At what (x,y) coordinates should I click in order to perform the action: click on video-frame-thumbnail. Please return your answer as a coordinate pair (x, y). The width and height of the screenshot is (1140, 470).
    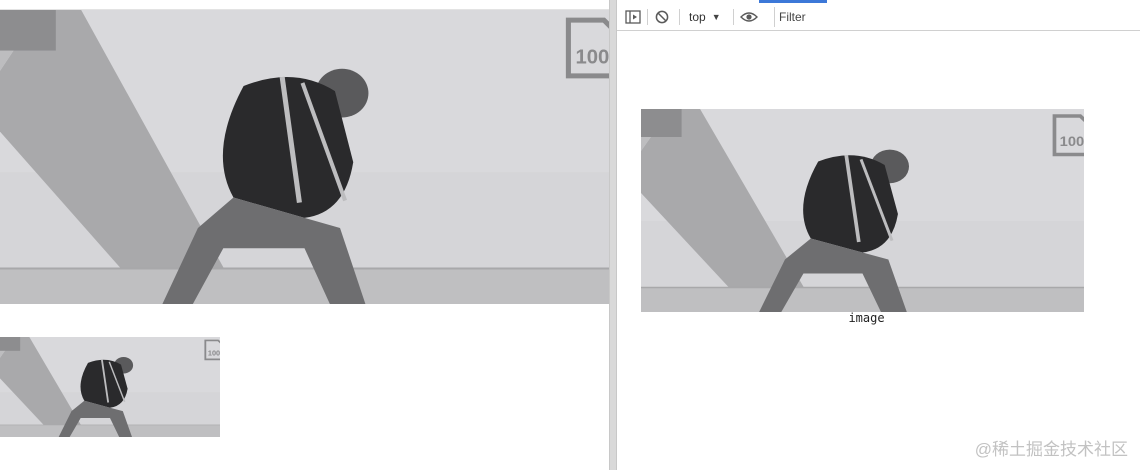
    Looking at the image, I should click on (110, 387).